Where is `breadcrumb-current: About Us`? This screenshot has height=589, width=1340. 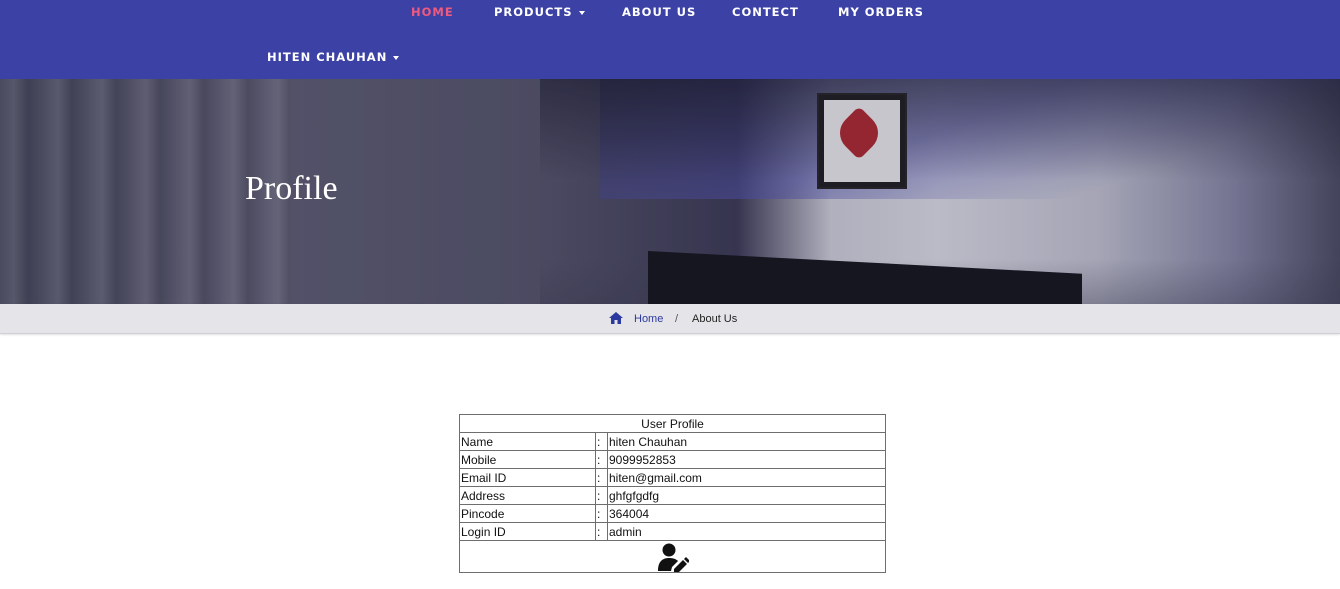 breadcrumb-current: About Us is located at coordinates (715, 319).